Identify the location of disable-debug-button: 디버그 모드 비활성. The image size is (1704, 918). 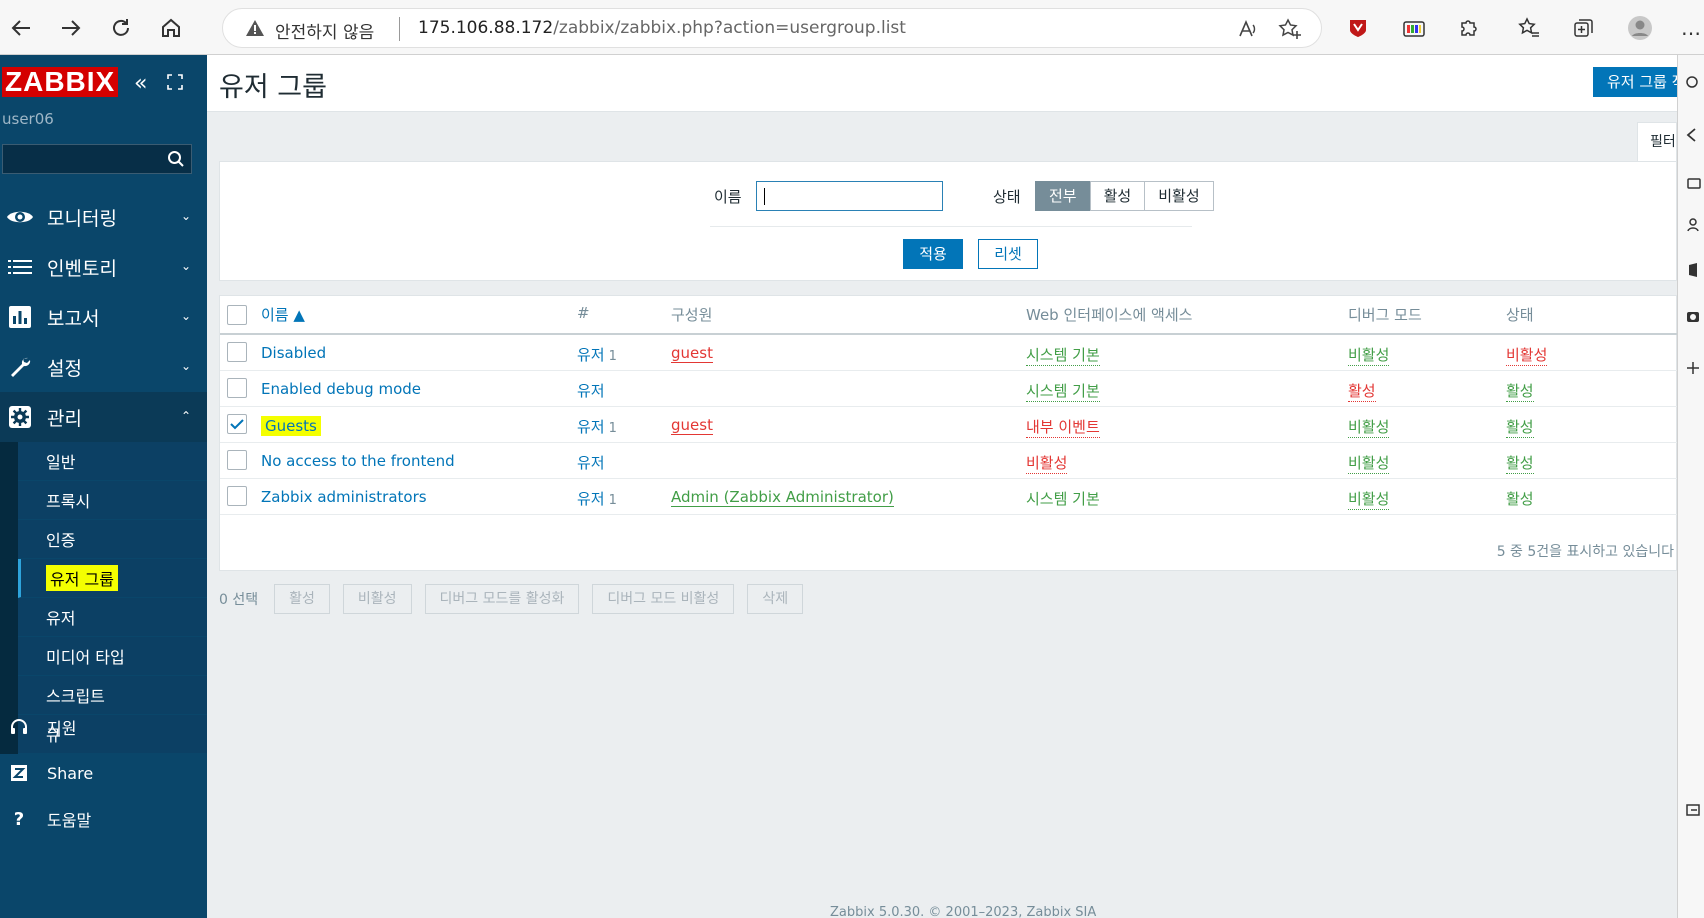
(663, 599).